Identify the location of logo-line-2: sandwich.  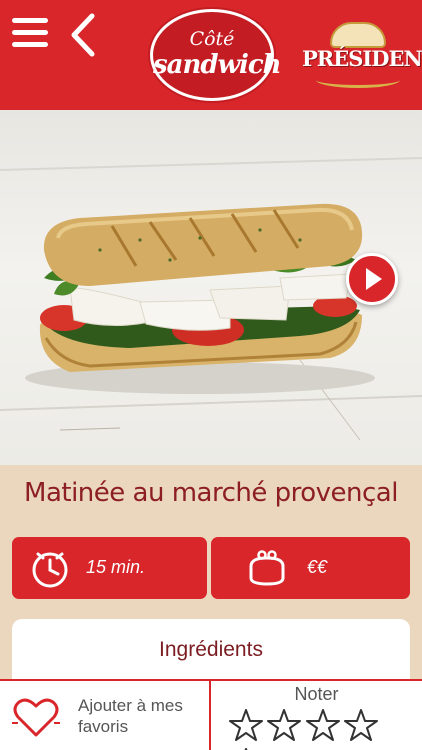
(217, 65).